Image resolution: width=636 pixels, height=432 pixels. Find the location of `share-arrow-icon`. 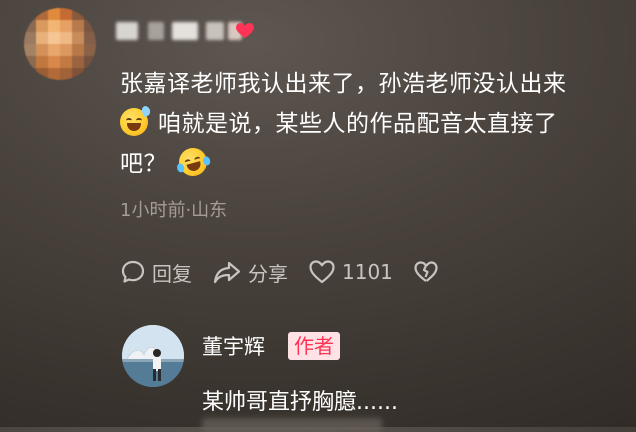

share-arrow-icon is located at coordinates (227, 272).